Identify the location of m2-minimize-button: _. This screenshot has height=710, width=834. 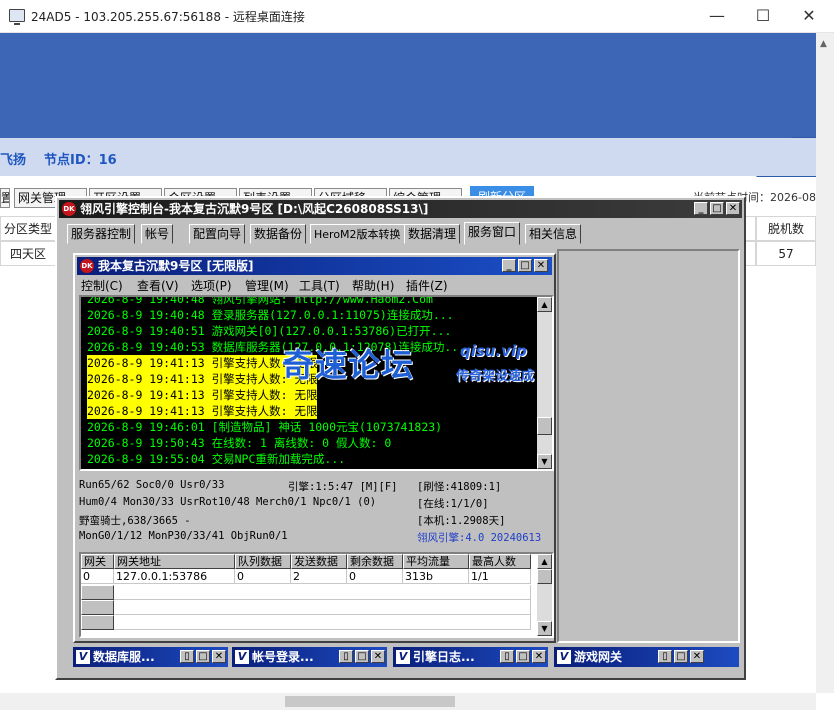
(509, 265).